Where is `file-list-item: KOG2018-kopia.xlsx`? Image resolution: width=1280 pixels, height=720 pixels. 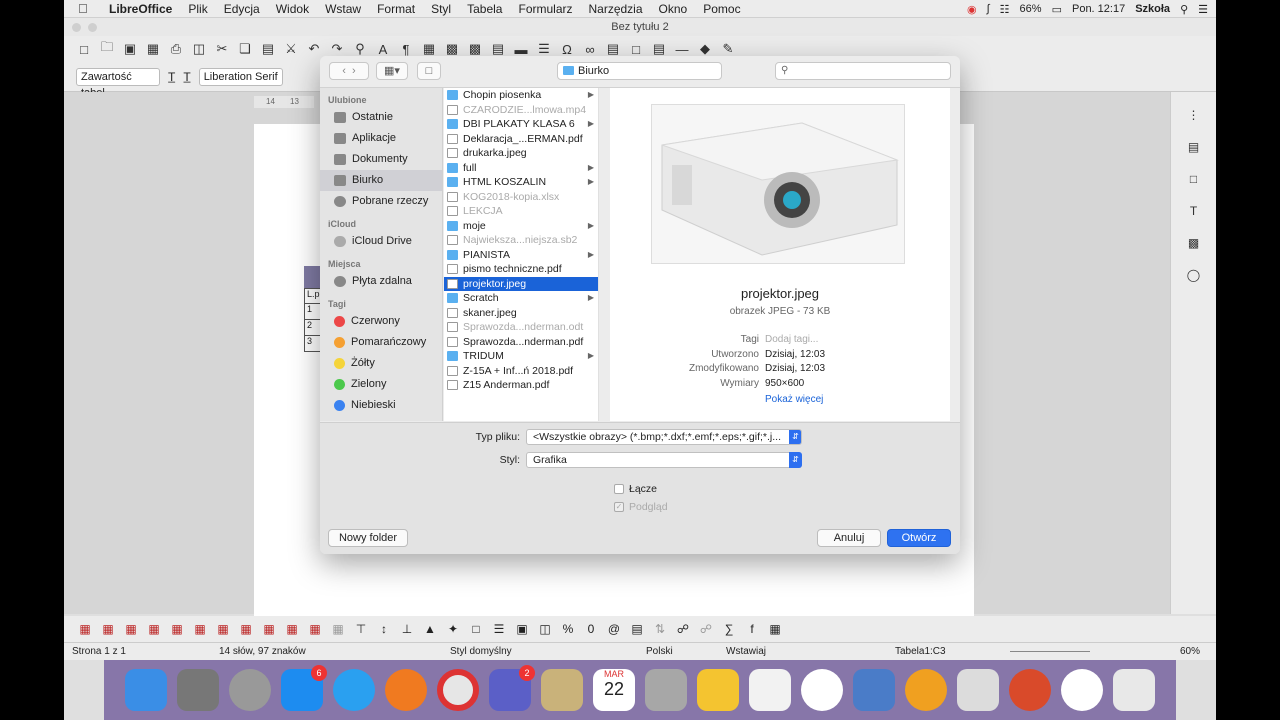
file-list-item: KOG2018-kopia.xlsx is located at coordinates (521, 197).